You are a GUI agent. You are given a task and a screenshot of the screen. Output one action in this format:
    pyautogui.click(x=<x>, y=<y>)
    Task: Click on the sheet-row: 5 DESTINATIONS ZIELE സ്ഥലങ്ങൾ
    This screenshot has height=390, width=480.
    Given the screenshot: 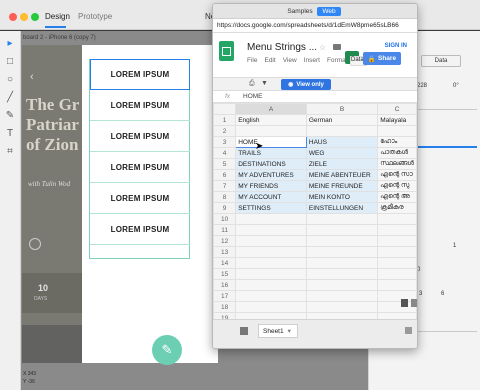 What is the action you would take?
    pyautogui.click(x=315, y=164)
    